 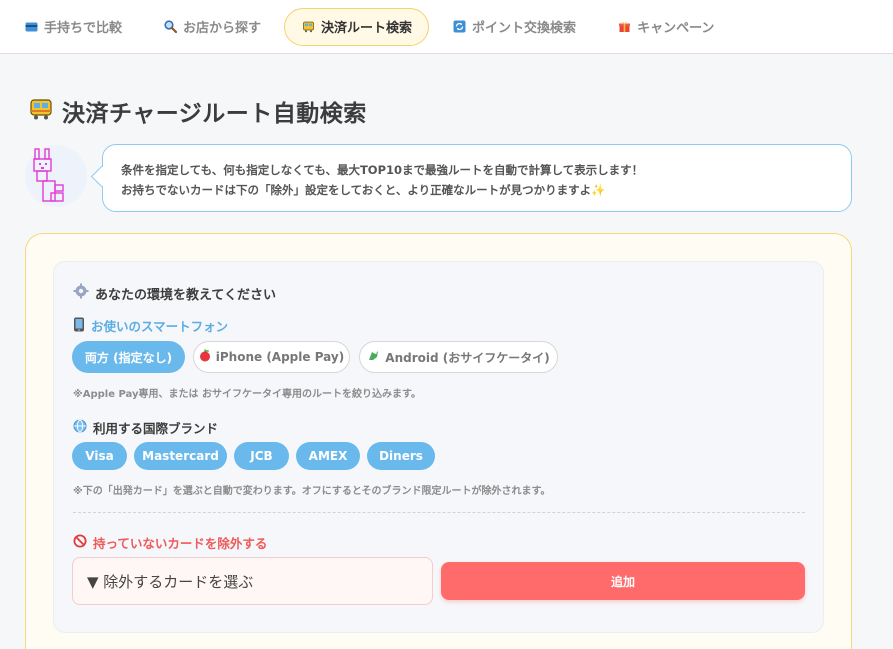 I want to click on tab-compare-owned: 手持ちで比較, so click(x=73, y=27).